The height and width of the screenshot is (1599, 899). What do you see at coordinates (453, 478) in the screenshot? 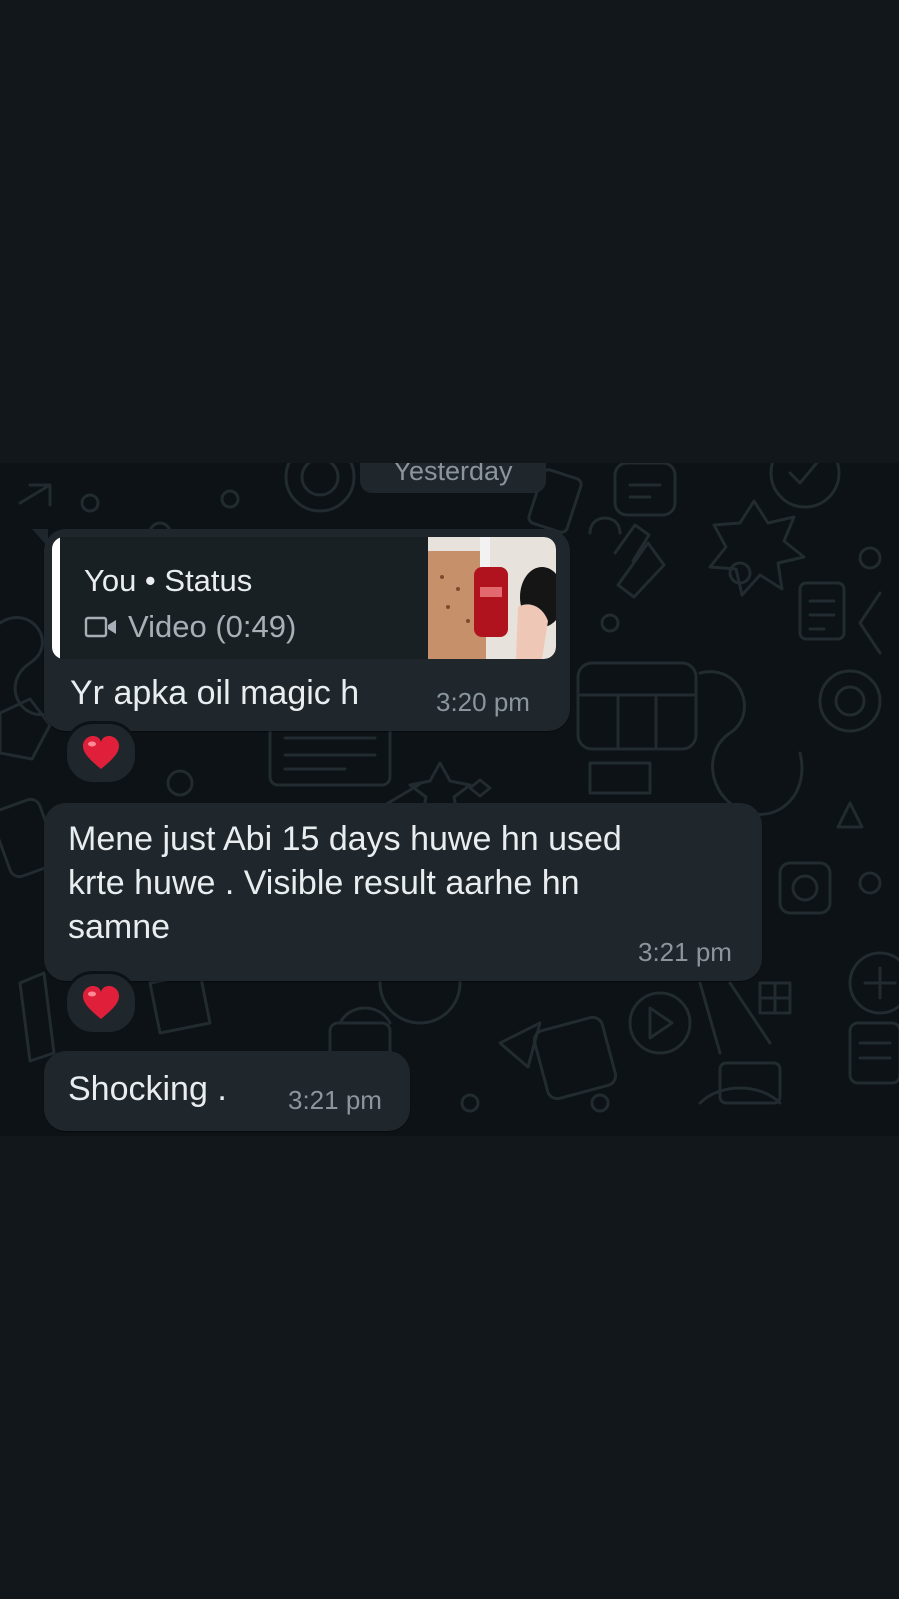
I see `date-chip: Yesterday` at bounding box center [453, 478].